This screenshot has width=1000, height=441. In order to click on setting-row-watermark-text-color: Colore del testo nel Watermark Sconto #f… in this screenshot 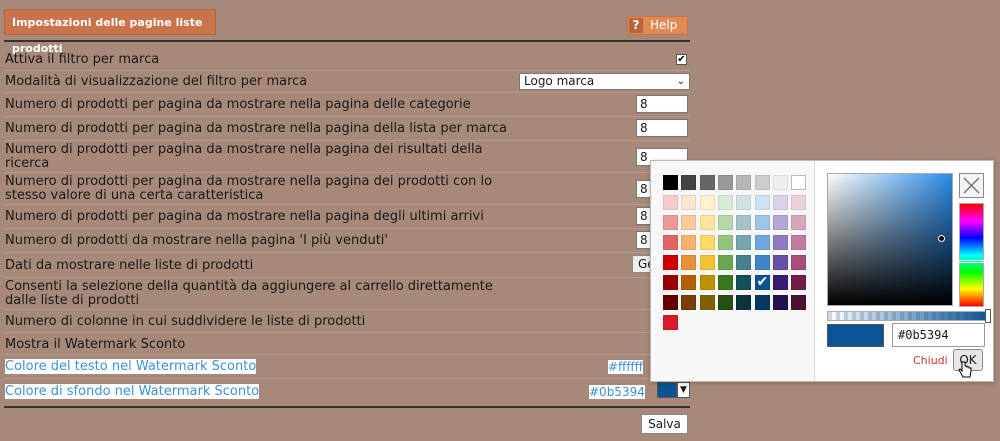, I will do `click(347, 367)`.